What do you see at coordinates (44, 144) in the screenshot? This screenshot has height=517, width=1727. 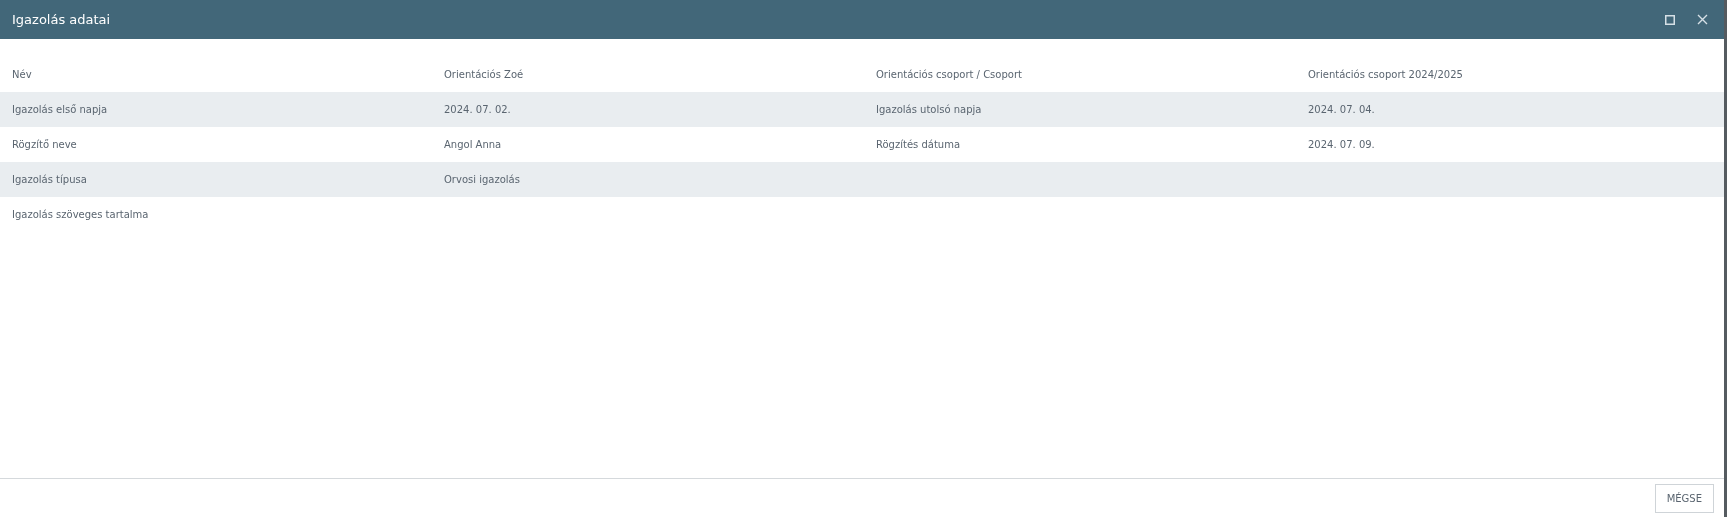 I see `field-label: Rögzítő neve` at bounding box center [44, 144].